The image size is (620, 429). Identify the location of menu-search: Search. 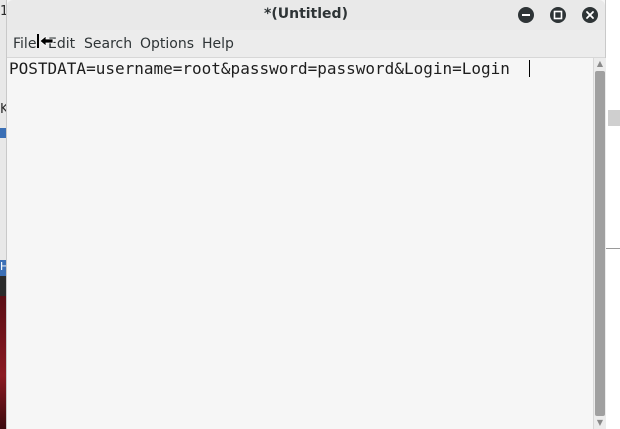
(108, 44).